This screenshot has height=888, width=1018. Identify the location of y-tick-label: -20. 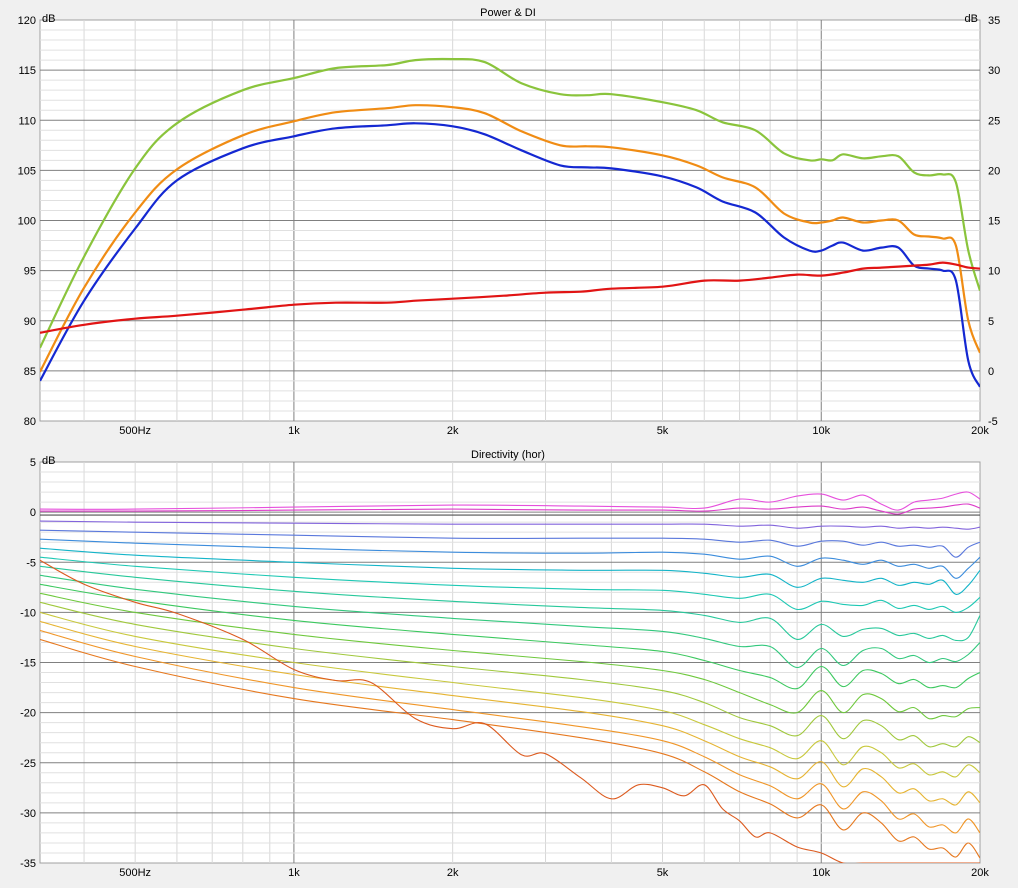
(28, 714).